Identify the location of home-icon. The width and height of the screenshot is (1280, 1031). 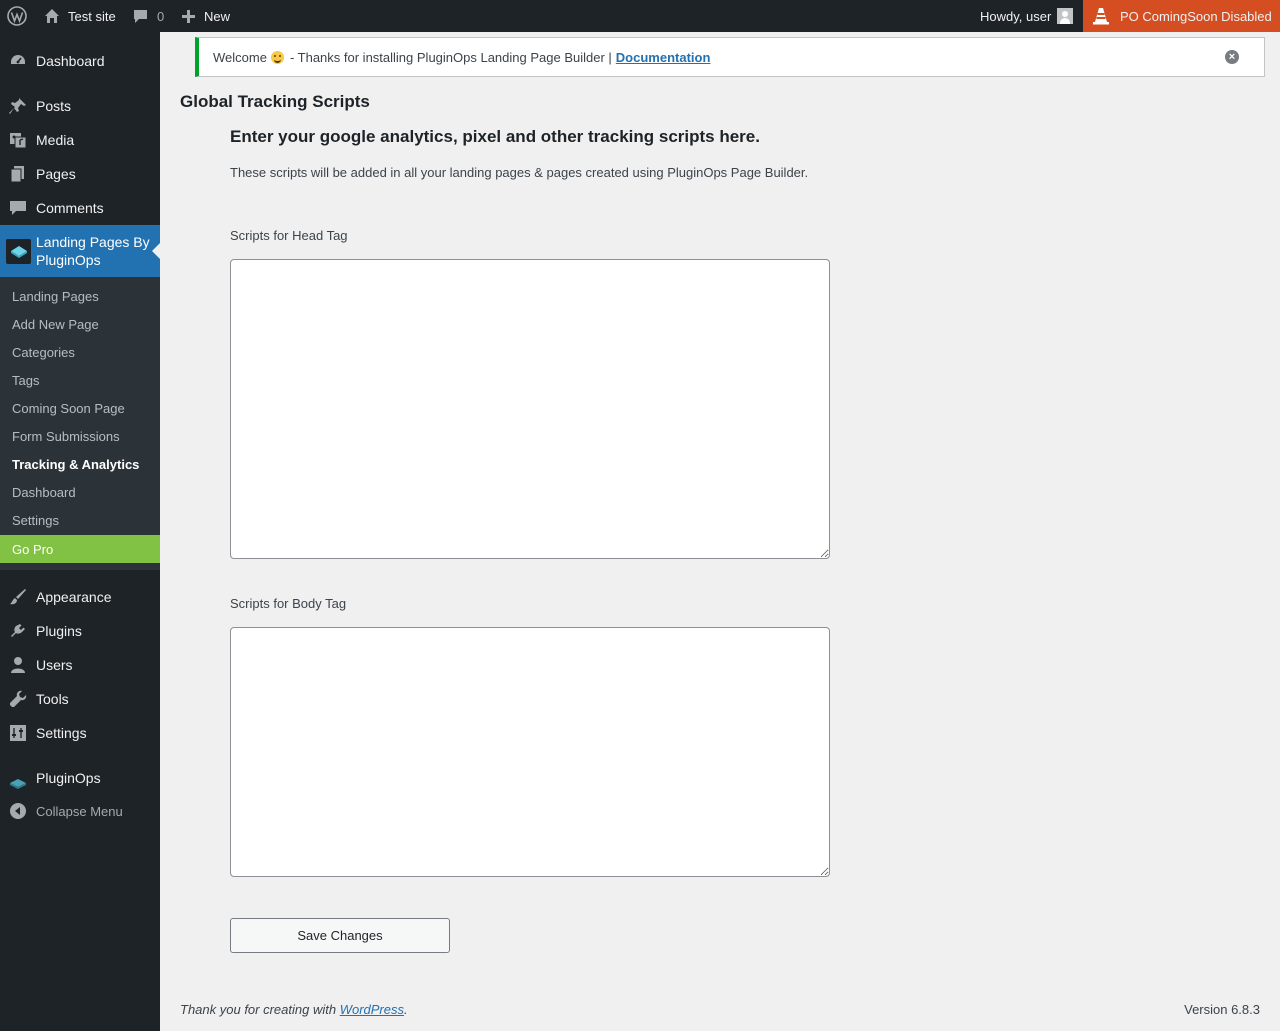
(52, 16).